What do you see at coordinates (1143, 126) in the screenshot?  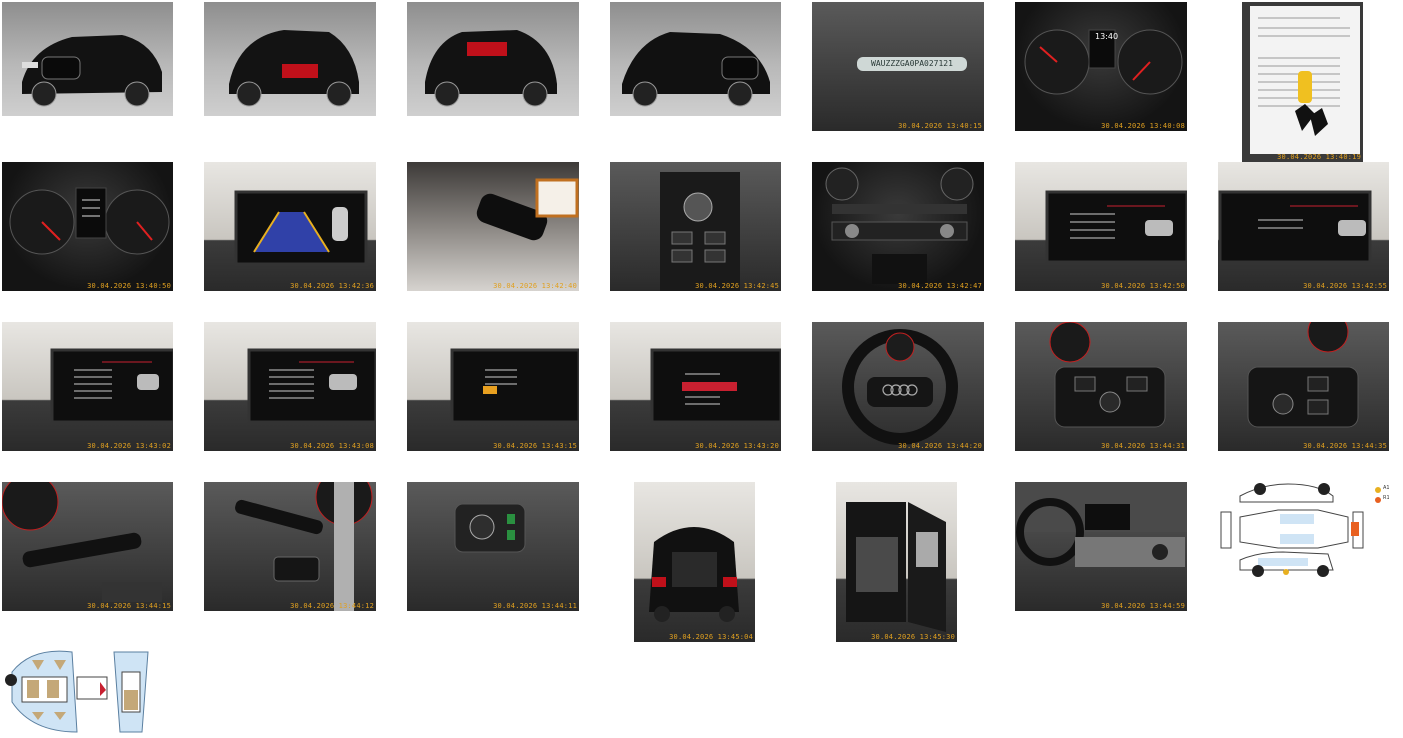 I see `photo-timestamp: 30.04.2026 13:40:08` at bounding box center [1143, 126].